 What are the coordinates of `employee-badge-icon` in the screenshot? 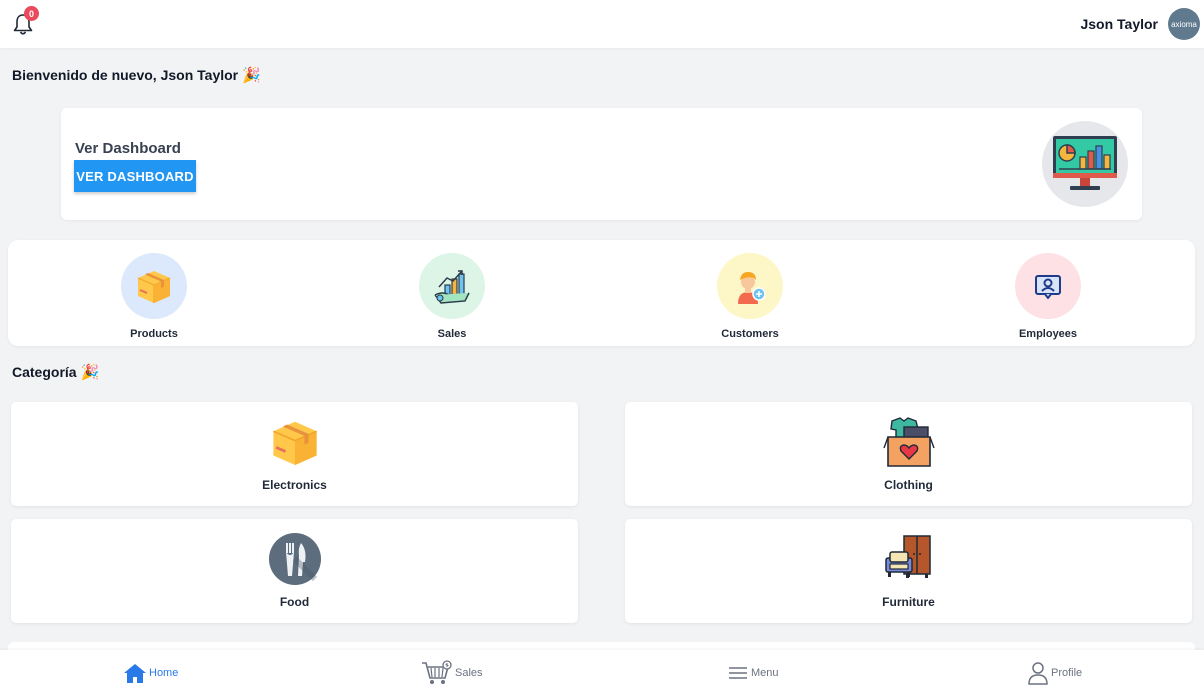 It's located at (1048, 287).